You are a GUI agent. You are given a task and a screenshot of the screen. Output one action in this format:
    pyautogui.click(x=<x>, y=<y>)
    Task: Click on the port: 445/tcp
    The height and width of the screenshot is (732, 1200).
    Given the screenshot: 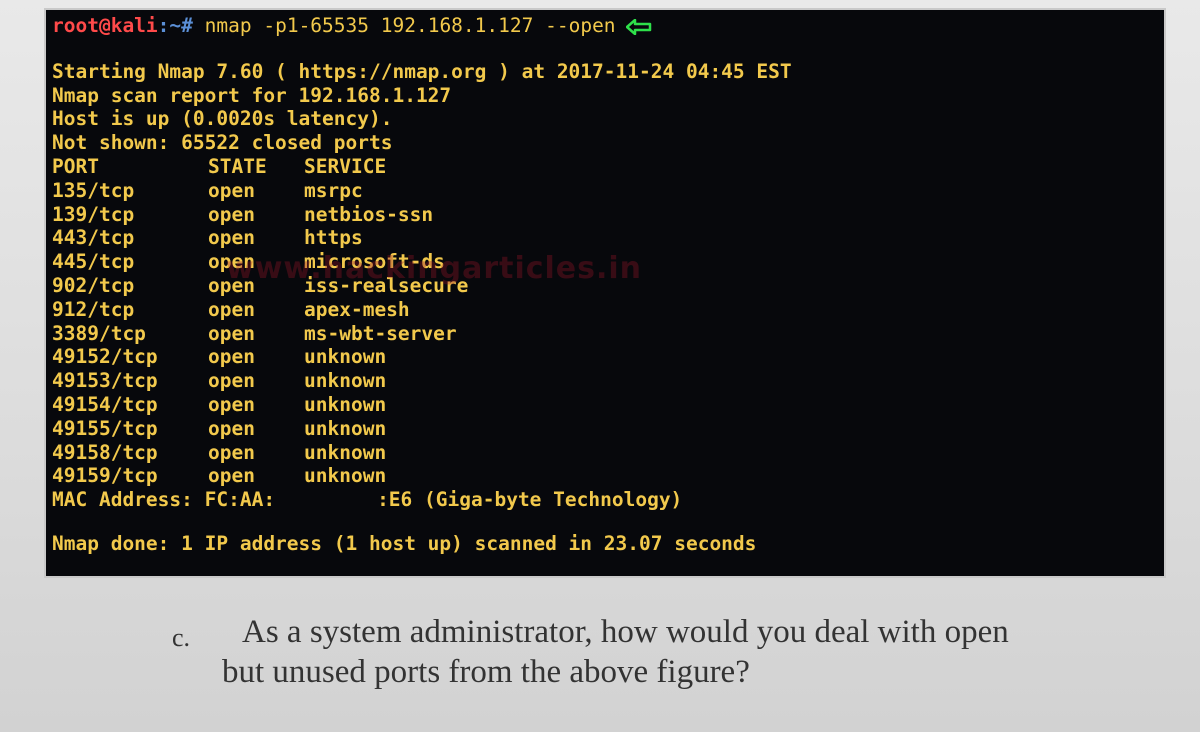 What is the action you would take?
    pyautogui.click(x=93, y=262)
    